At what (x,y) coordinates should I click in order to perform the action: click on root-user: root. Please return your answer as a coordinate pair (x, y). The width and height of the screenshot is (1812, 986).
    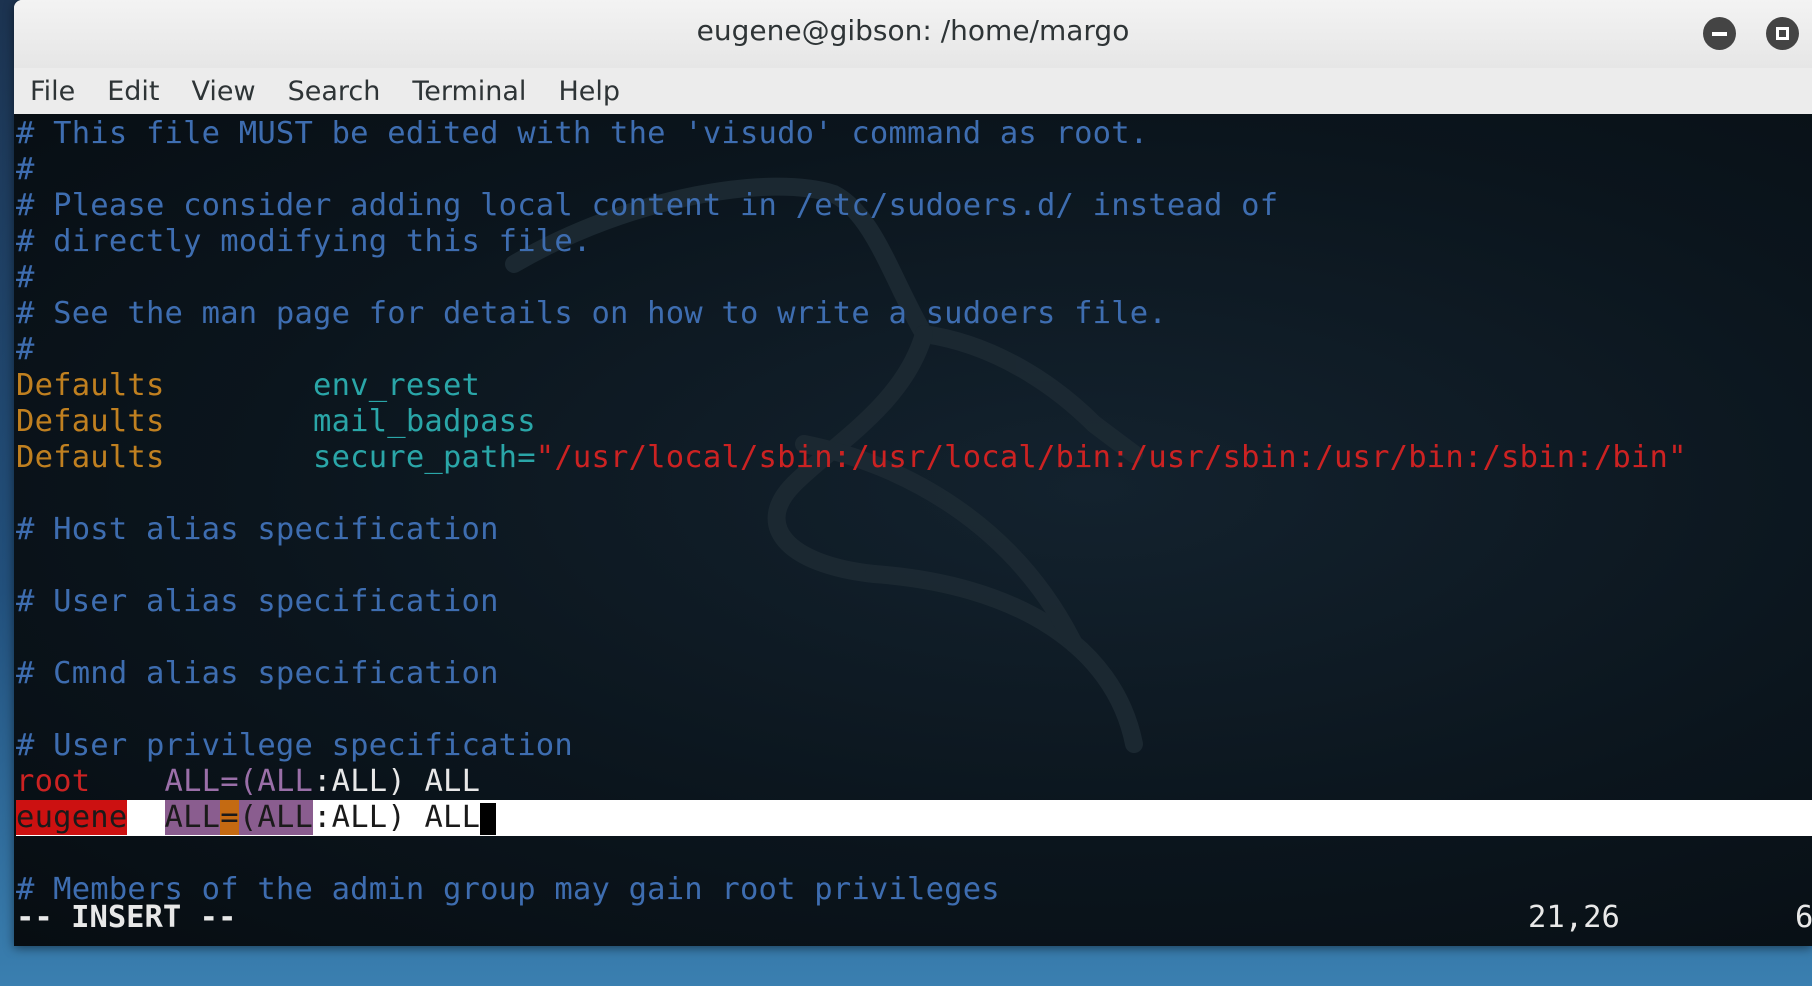
    Looking at the image, I should click on (53, 781).